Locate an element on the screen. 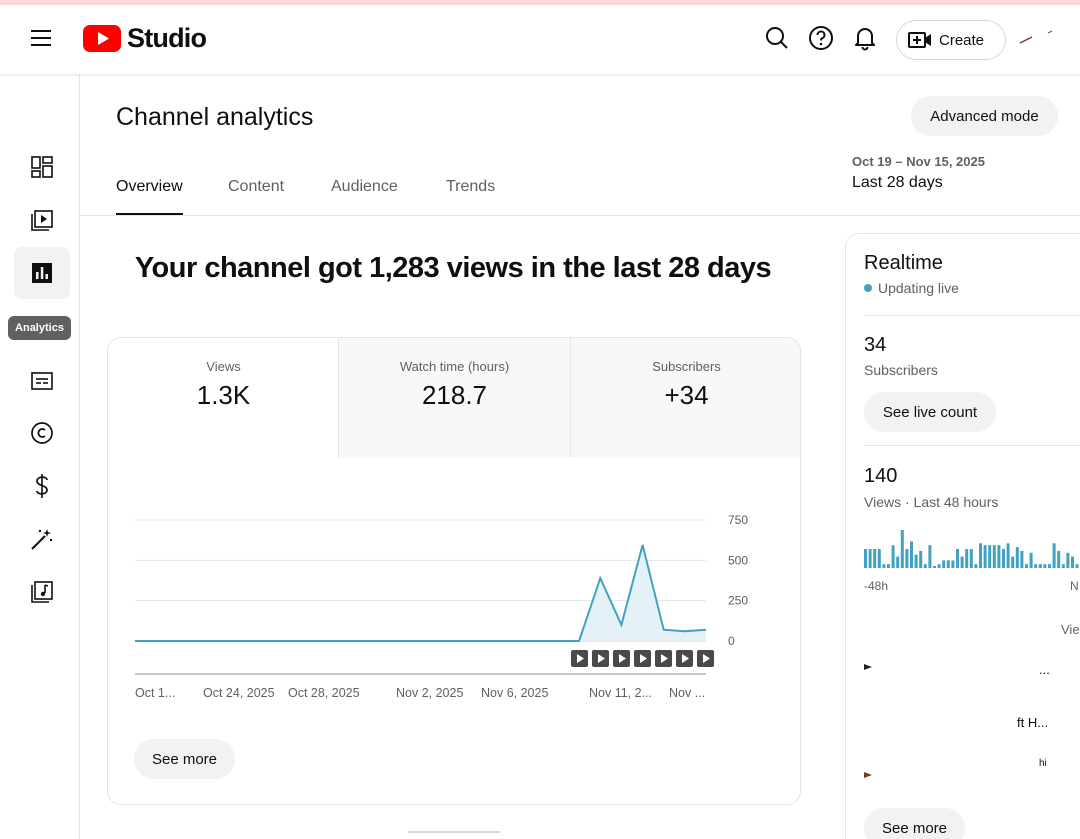 The image size is (1080, 839). studio-logo: Studio is located at coordinates (145, 38).